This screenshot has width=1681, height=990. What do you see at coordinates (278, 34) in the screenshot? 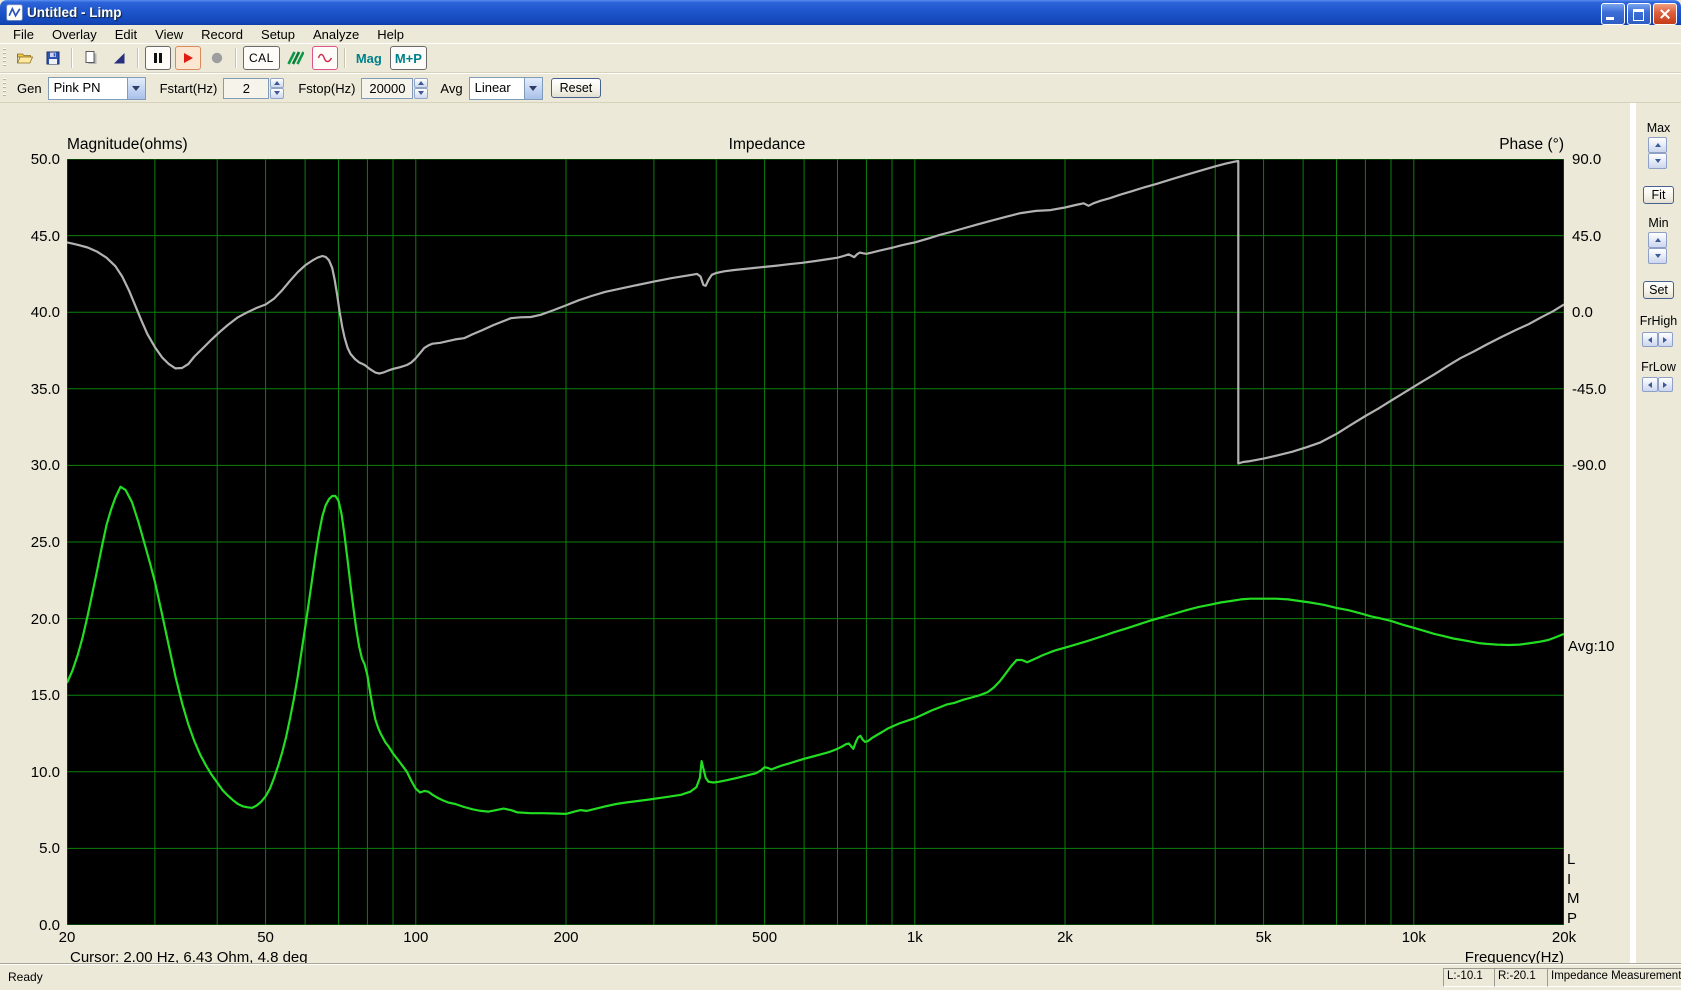
I see `menu-item-setup: Setup` at bounding box center [278, 34].